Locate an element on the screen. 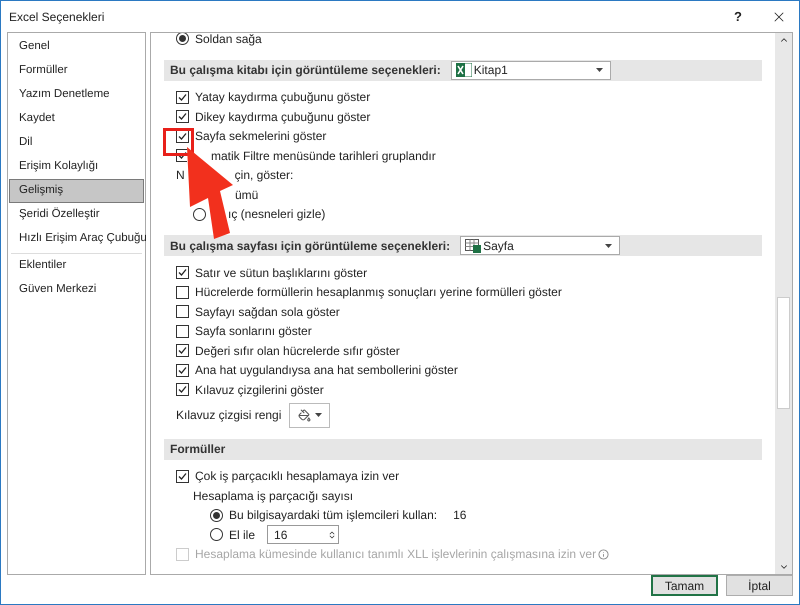 This screenshot has width=800, height=605. option-label: Hücrelerde formüllerin hesaplanmış sonuçları yerine formülleri göster is located at coordinates (378, 293).